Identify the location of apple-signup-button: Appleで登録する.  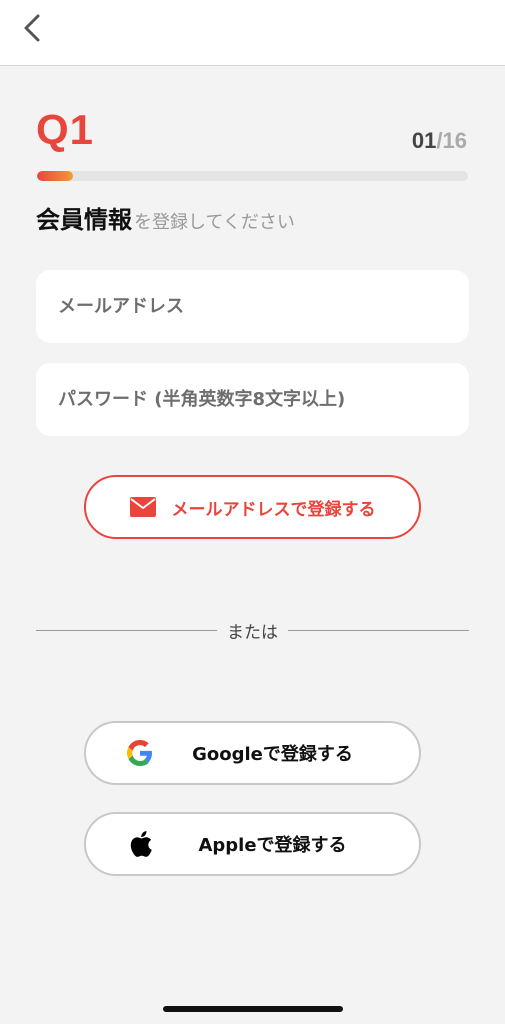
(252, 844).